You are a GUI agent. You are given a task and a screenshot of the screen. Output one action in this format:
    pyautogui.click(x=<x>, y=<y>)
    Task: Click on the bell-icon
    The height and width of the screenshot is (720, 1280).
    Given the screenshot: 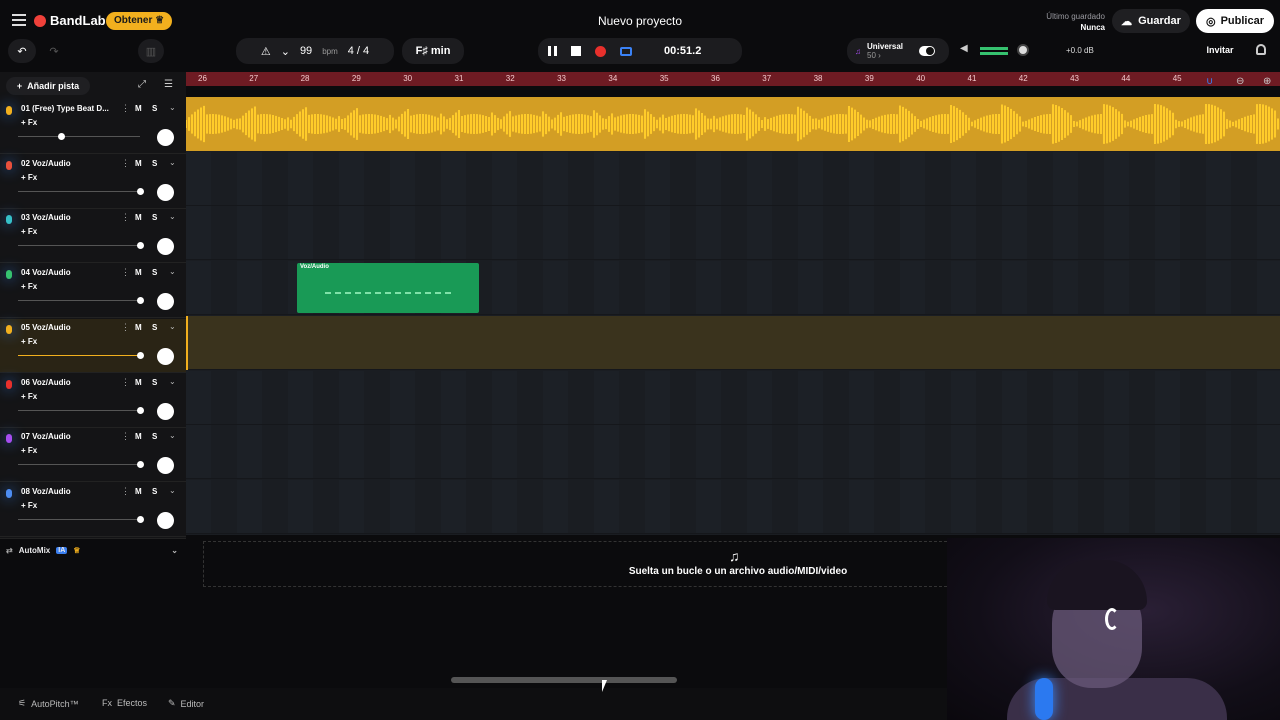 What is the action you would take?
    pyautogui.click(x=1261, y=49)
    